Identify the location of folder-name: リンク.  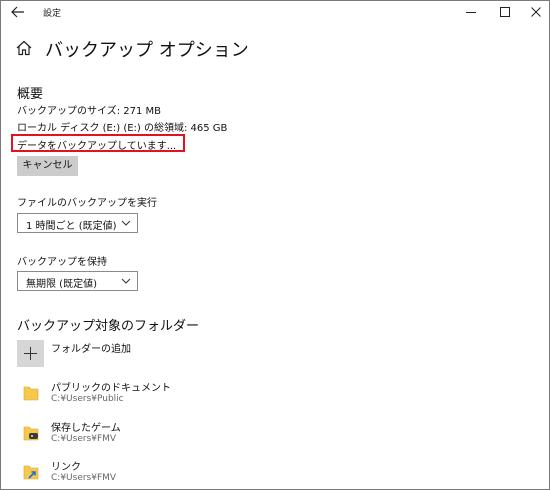
(66, 467).